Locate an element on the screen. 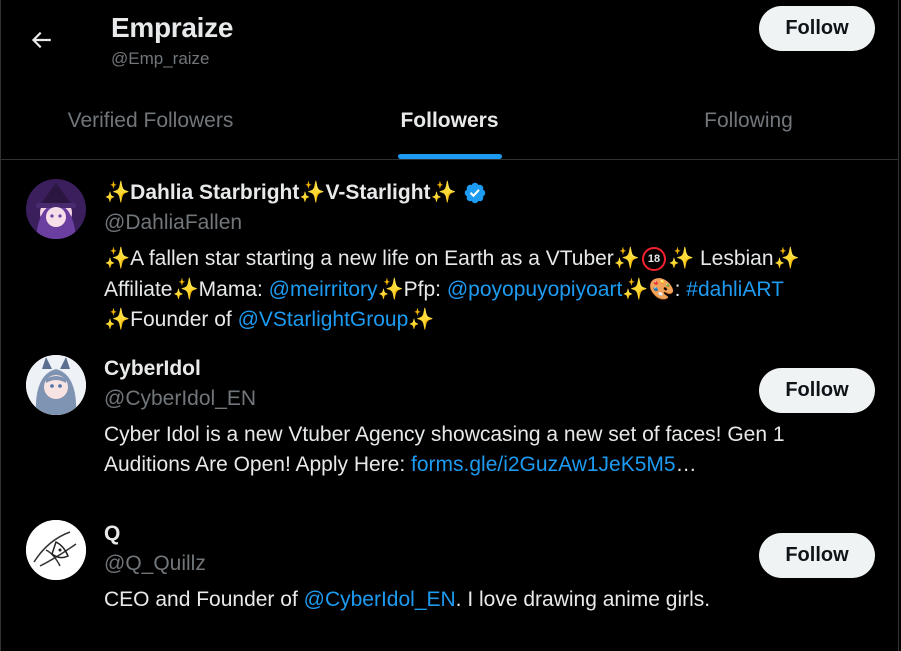 The height and width of the screenshot is (651, 901). mention-link: @VStarlightGroup is located at coordinates (323, 319).